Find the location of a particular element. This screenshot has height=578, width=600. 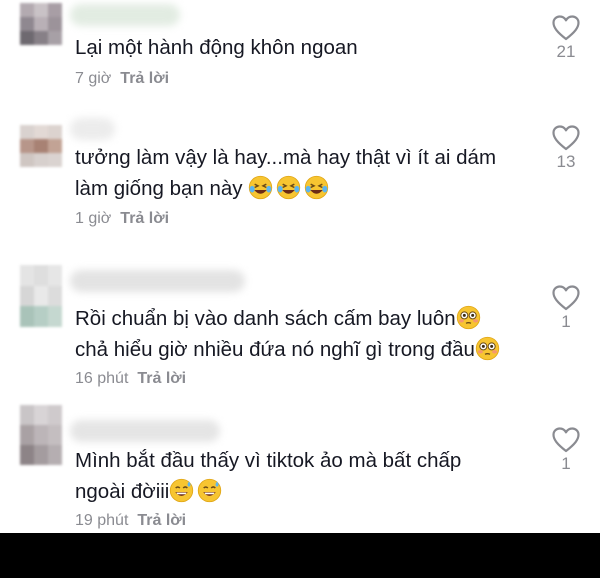

emoji-group is located at coordinates (290, 187).